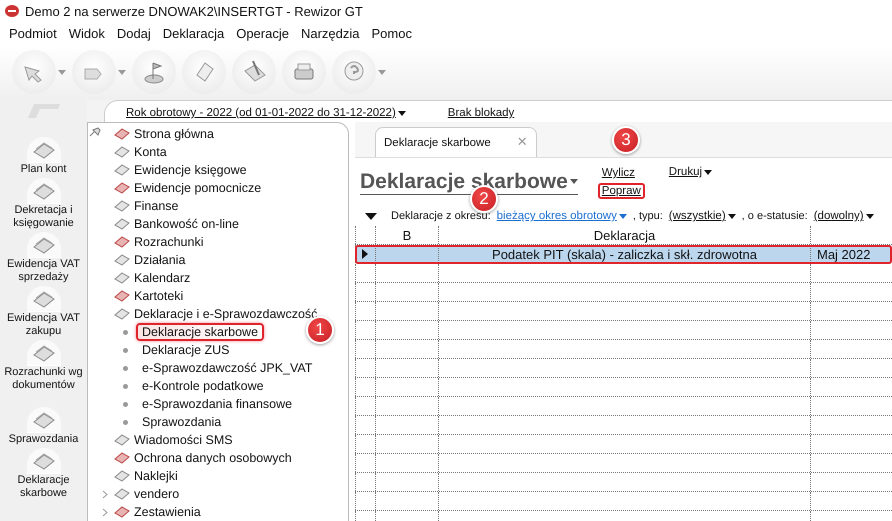  Describe the element at coordinates (157, 494) in the screenshot. I see `tree-item: vendero` at that location.